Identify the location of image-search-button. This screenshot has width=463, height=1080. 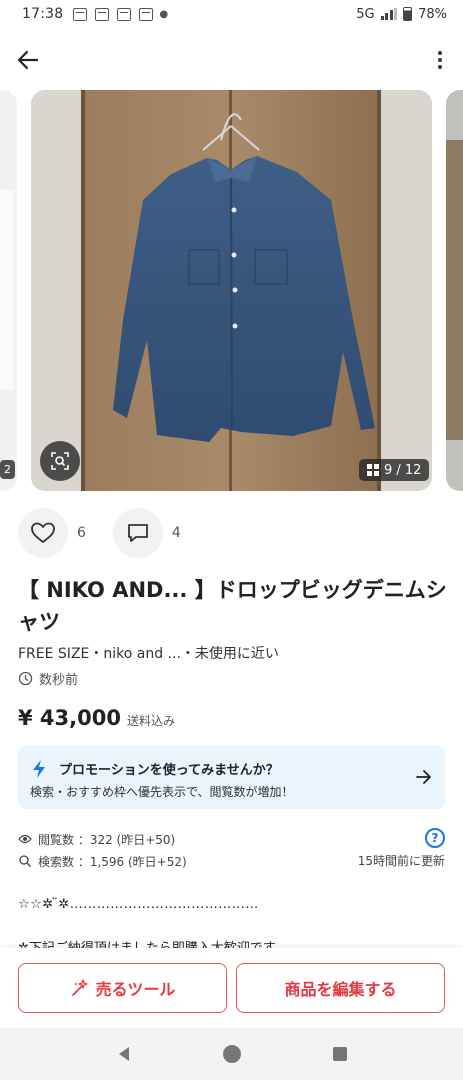
(60, 461).